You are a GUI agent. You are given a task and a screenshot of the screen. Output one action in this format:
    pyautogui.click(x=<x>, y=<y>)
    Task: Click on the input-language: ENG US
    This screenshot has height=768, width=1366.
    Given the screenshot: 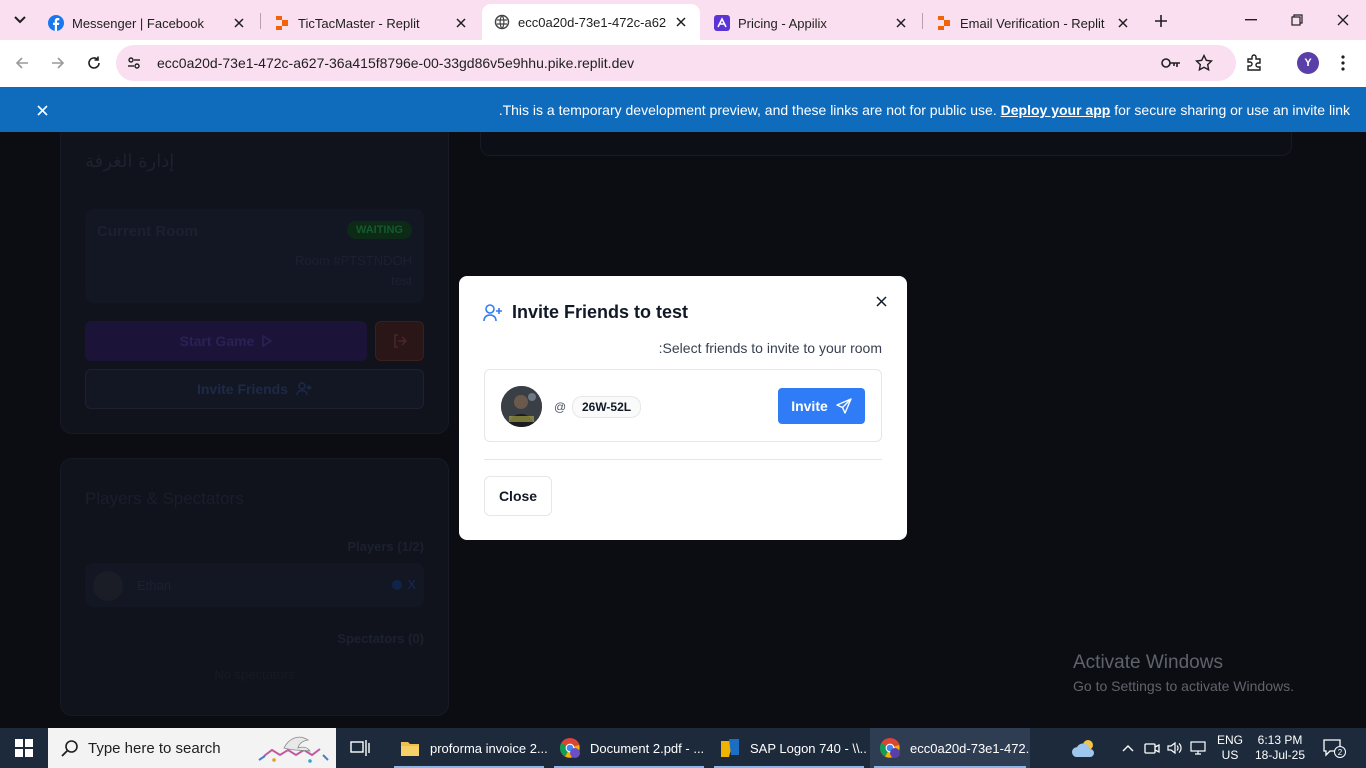 What is the action you would take?
    pyautogui.click(x=1230, y=748)
    